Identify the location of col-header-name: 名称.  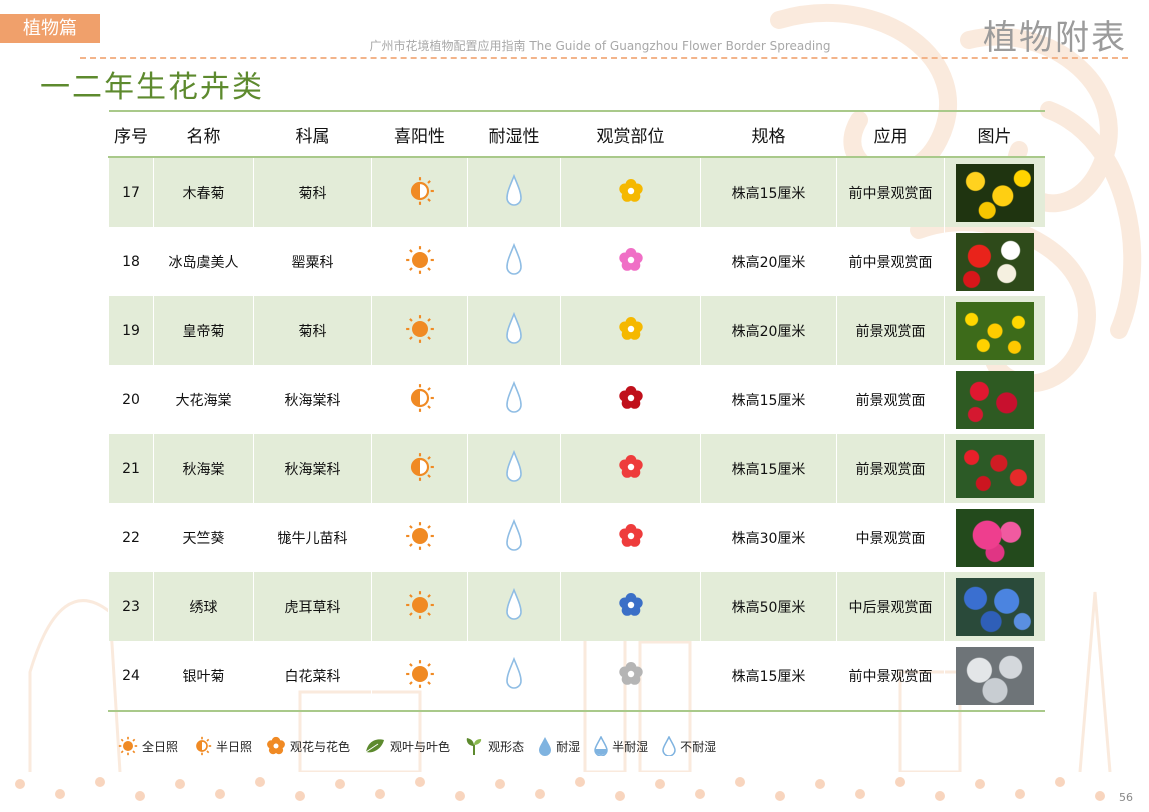
(203, 134).